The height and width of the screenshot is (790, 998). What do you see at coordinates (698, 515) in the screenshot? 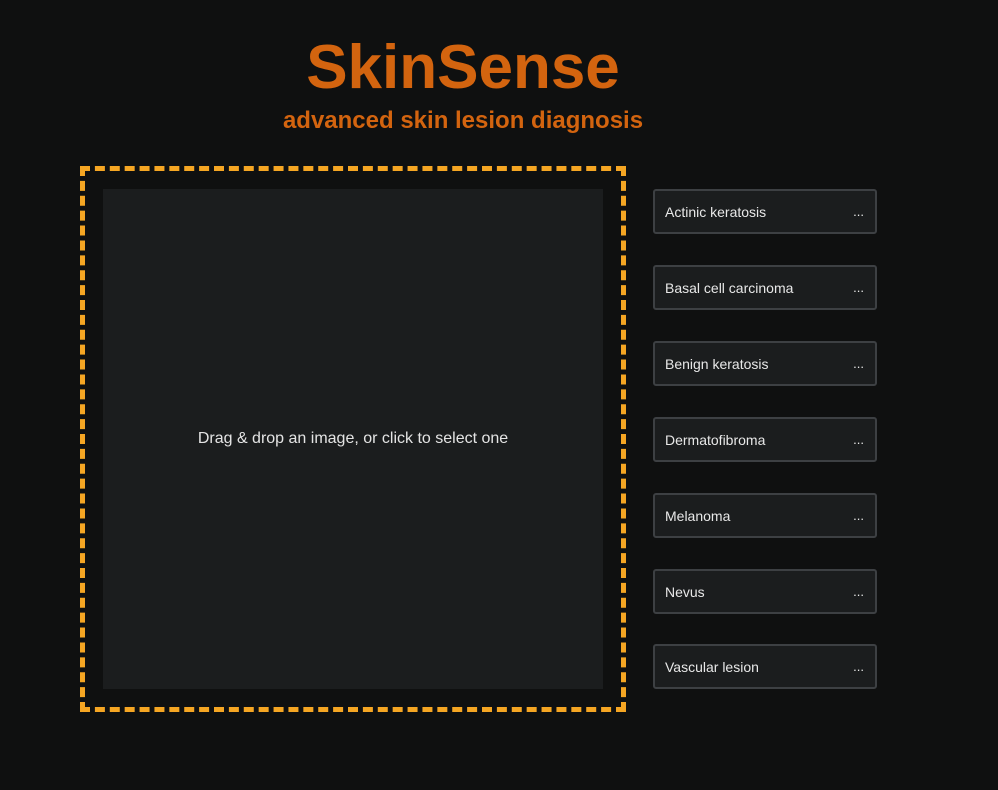
I see `diagnosis-label: Melanoma` at bounding box center [698, 515].